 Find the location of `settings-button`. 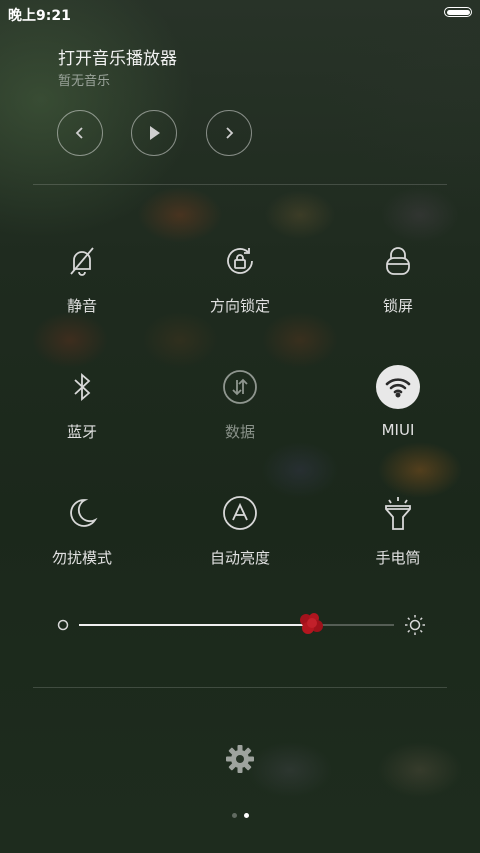

settings-button is located at coordinates (240, 759).